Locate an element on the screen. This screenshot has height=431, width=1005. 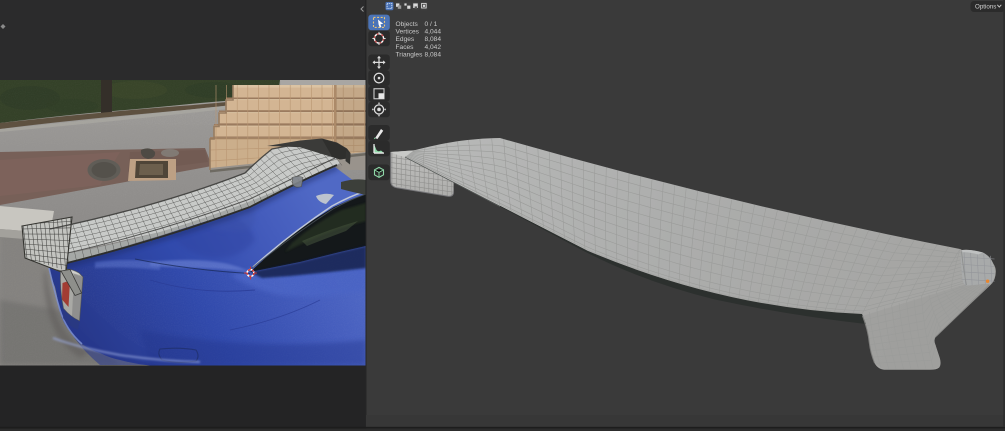
svg-text: Objects is located at coordinates (407, 24).